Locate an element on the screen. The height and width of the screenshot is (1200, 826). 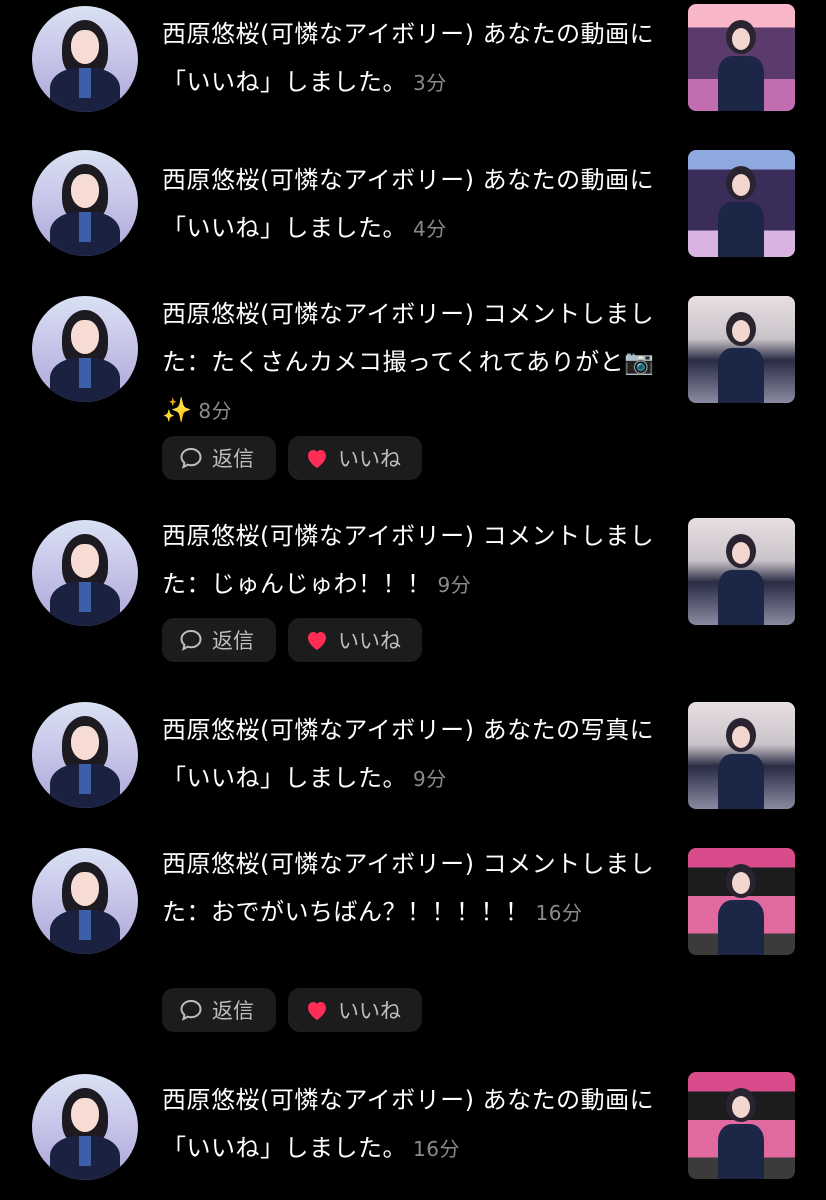
notification-message: 西原悠桜(可憐なアイボリー) あなたの写真に「いいね」しました。 is located at coordinates (408, 754).